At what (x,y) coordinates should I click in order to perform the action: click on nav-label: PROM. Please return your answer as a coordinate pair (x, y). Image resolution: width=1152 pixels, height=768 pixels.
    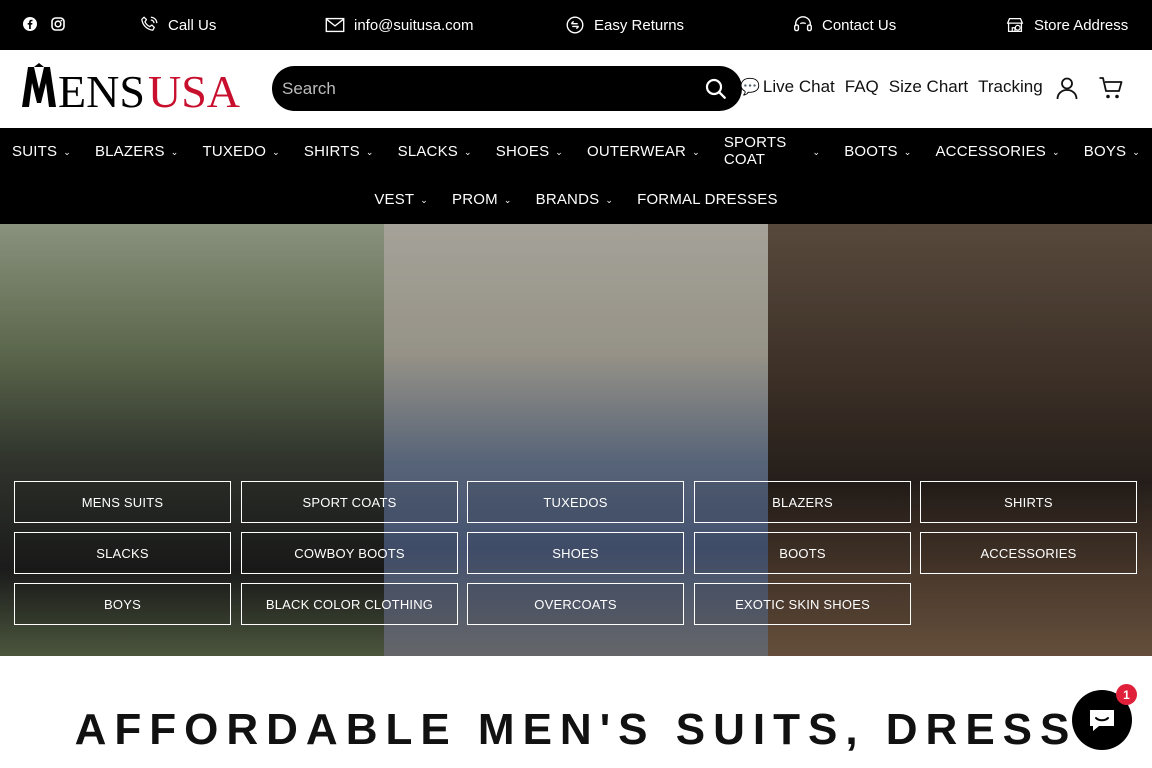
    Looking at the image, I should click on (475, 199).